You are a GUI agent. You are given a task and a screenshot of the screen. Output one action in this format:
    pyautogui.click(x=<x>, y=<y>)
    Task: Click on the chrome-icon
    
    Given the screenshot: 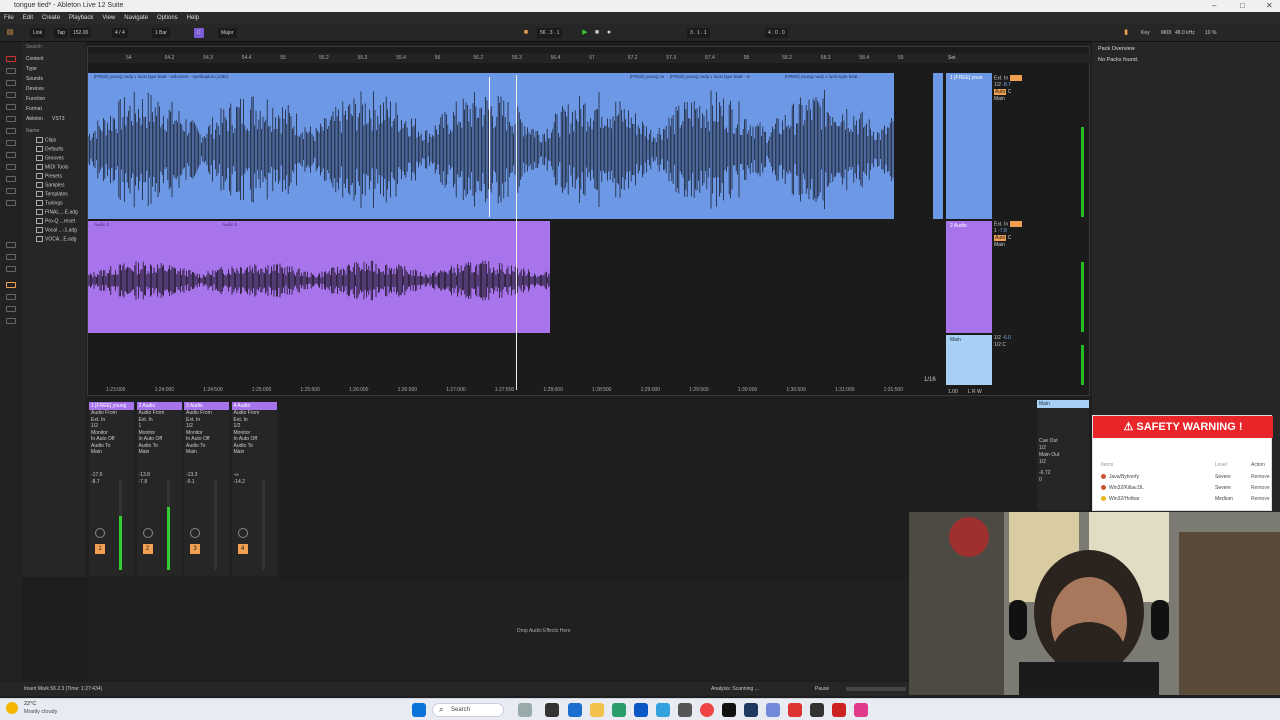 What is the action you would take?
    pyautogui.click(x=707, y=710)
    